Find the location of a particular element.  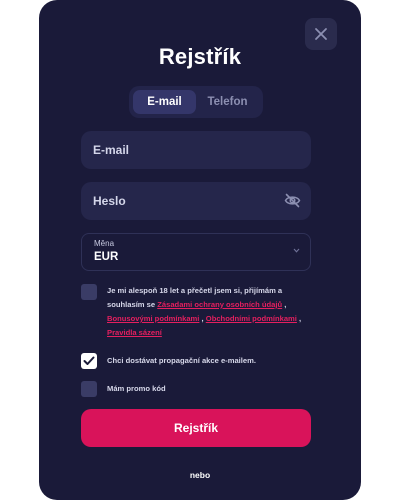

email-field: E-mail is located at coordinates (196, 150).